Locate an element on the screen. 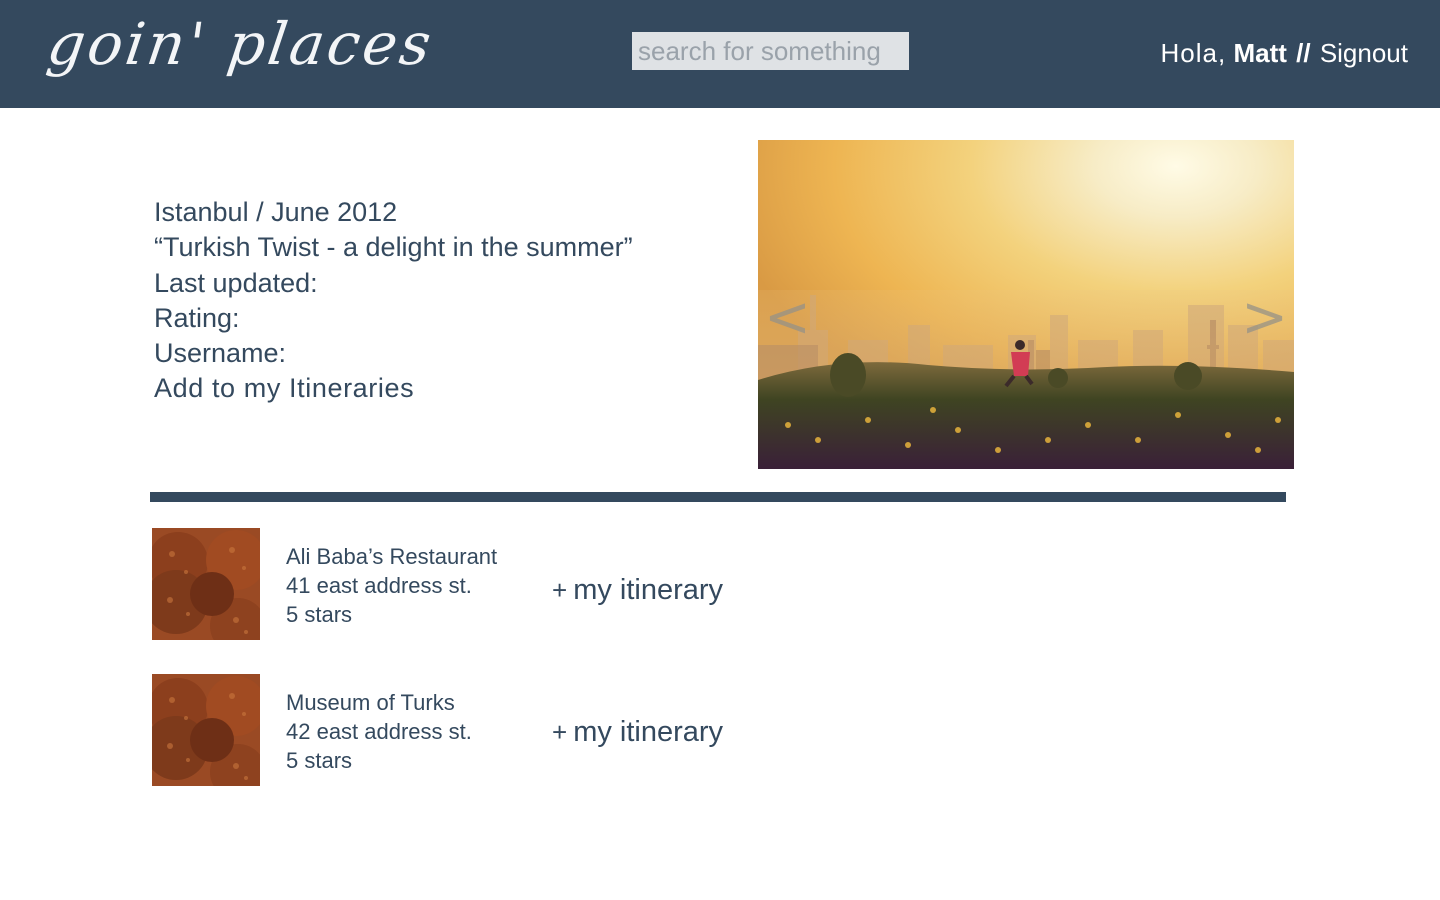  last-updated-label: Last updated: is located at coordinates (236, 282).